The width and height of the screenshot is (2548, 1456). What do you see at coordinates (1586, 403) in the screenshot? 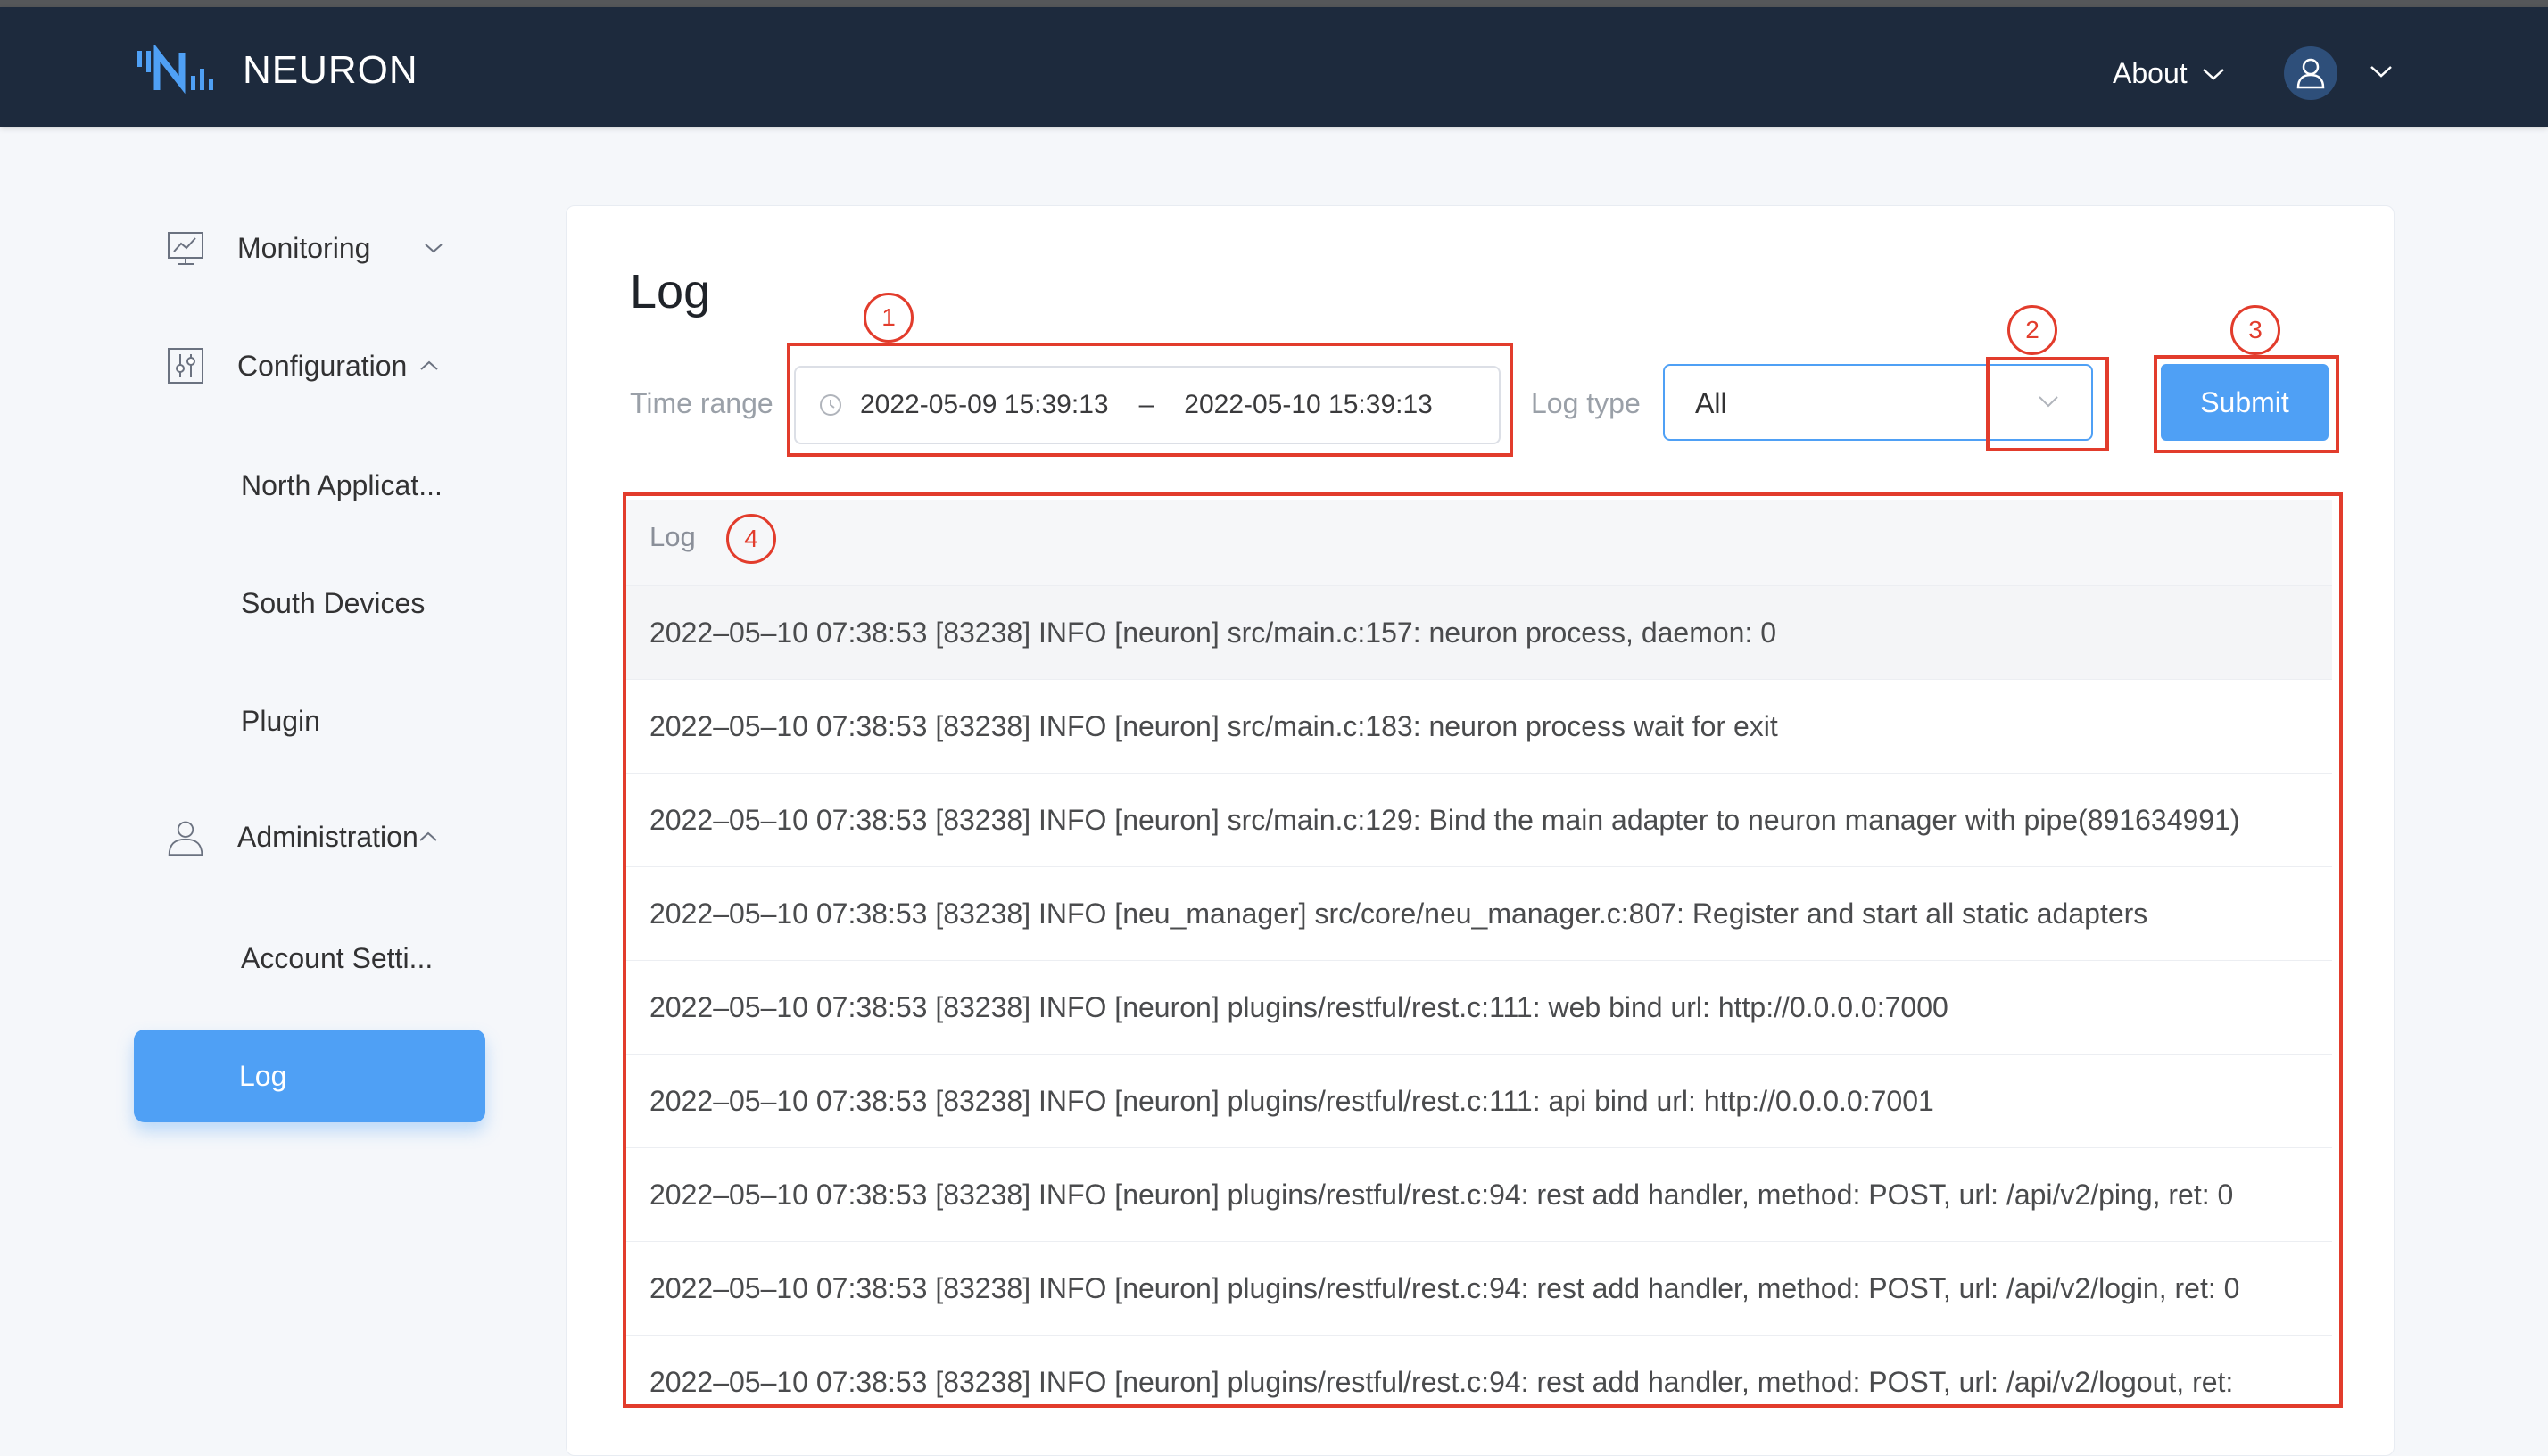
I see `log-type-label: Log type` at bounding box center [1586, 403].